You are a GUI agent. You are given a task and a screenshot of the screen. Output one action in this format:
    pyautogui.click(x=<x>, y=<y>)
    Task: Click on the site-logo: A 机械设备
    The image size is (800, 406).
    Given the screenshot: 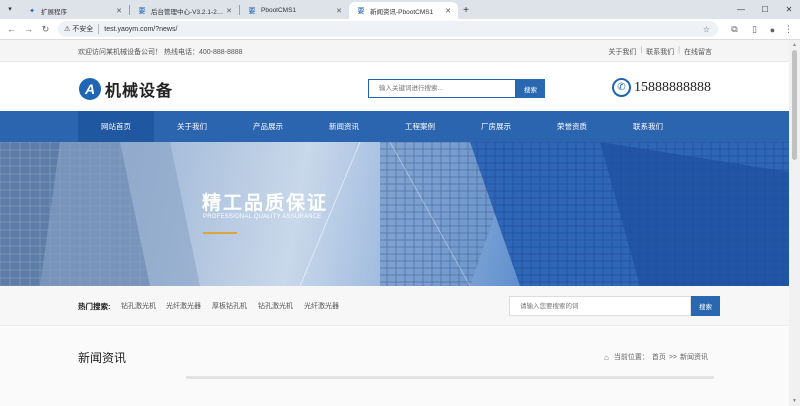 What is the action you would take?
    pyautogui.click(x=126, y=89)
    